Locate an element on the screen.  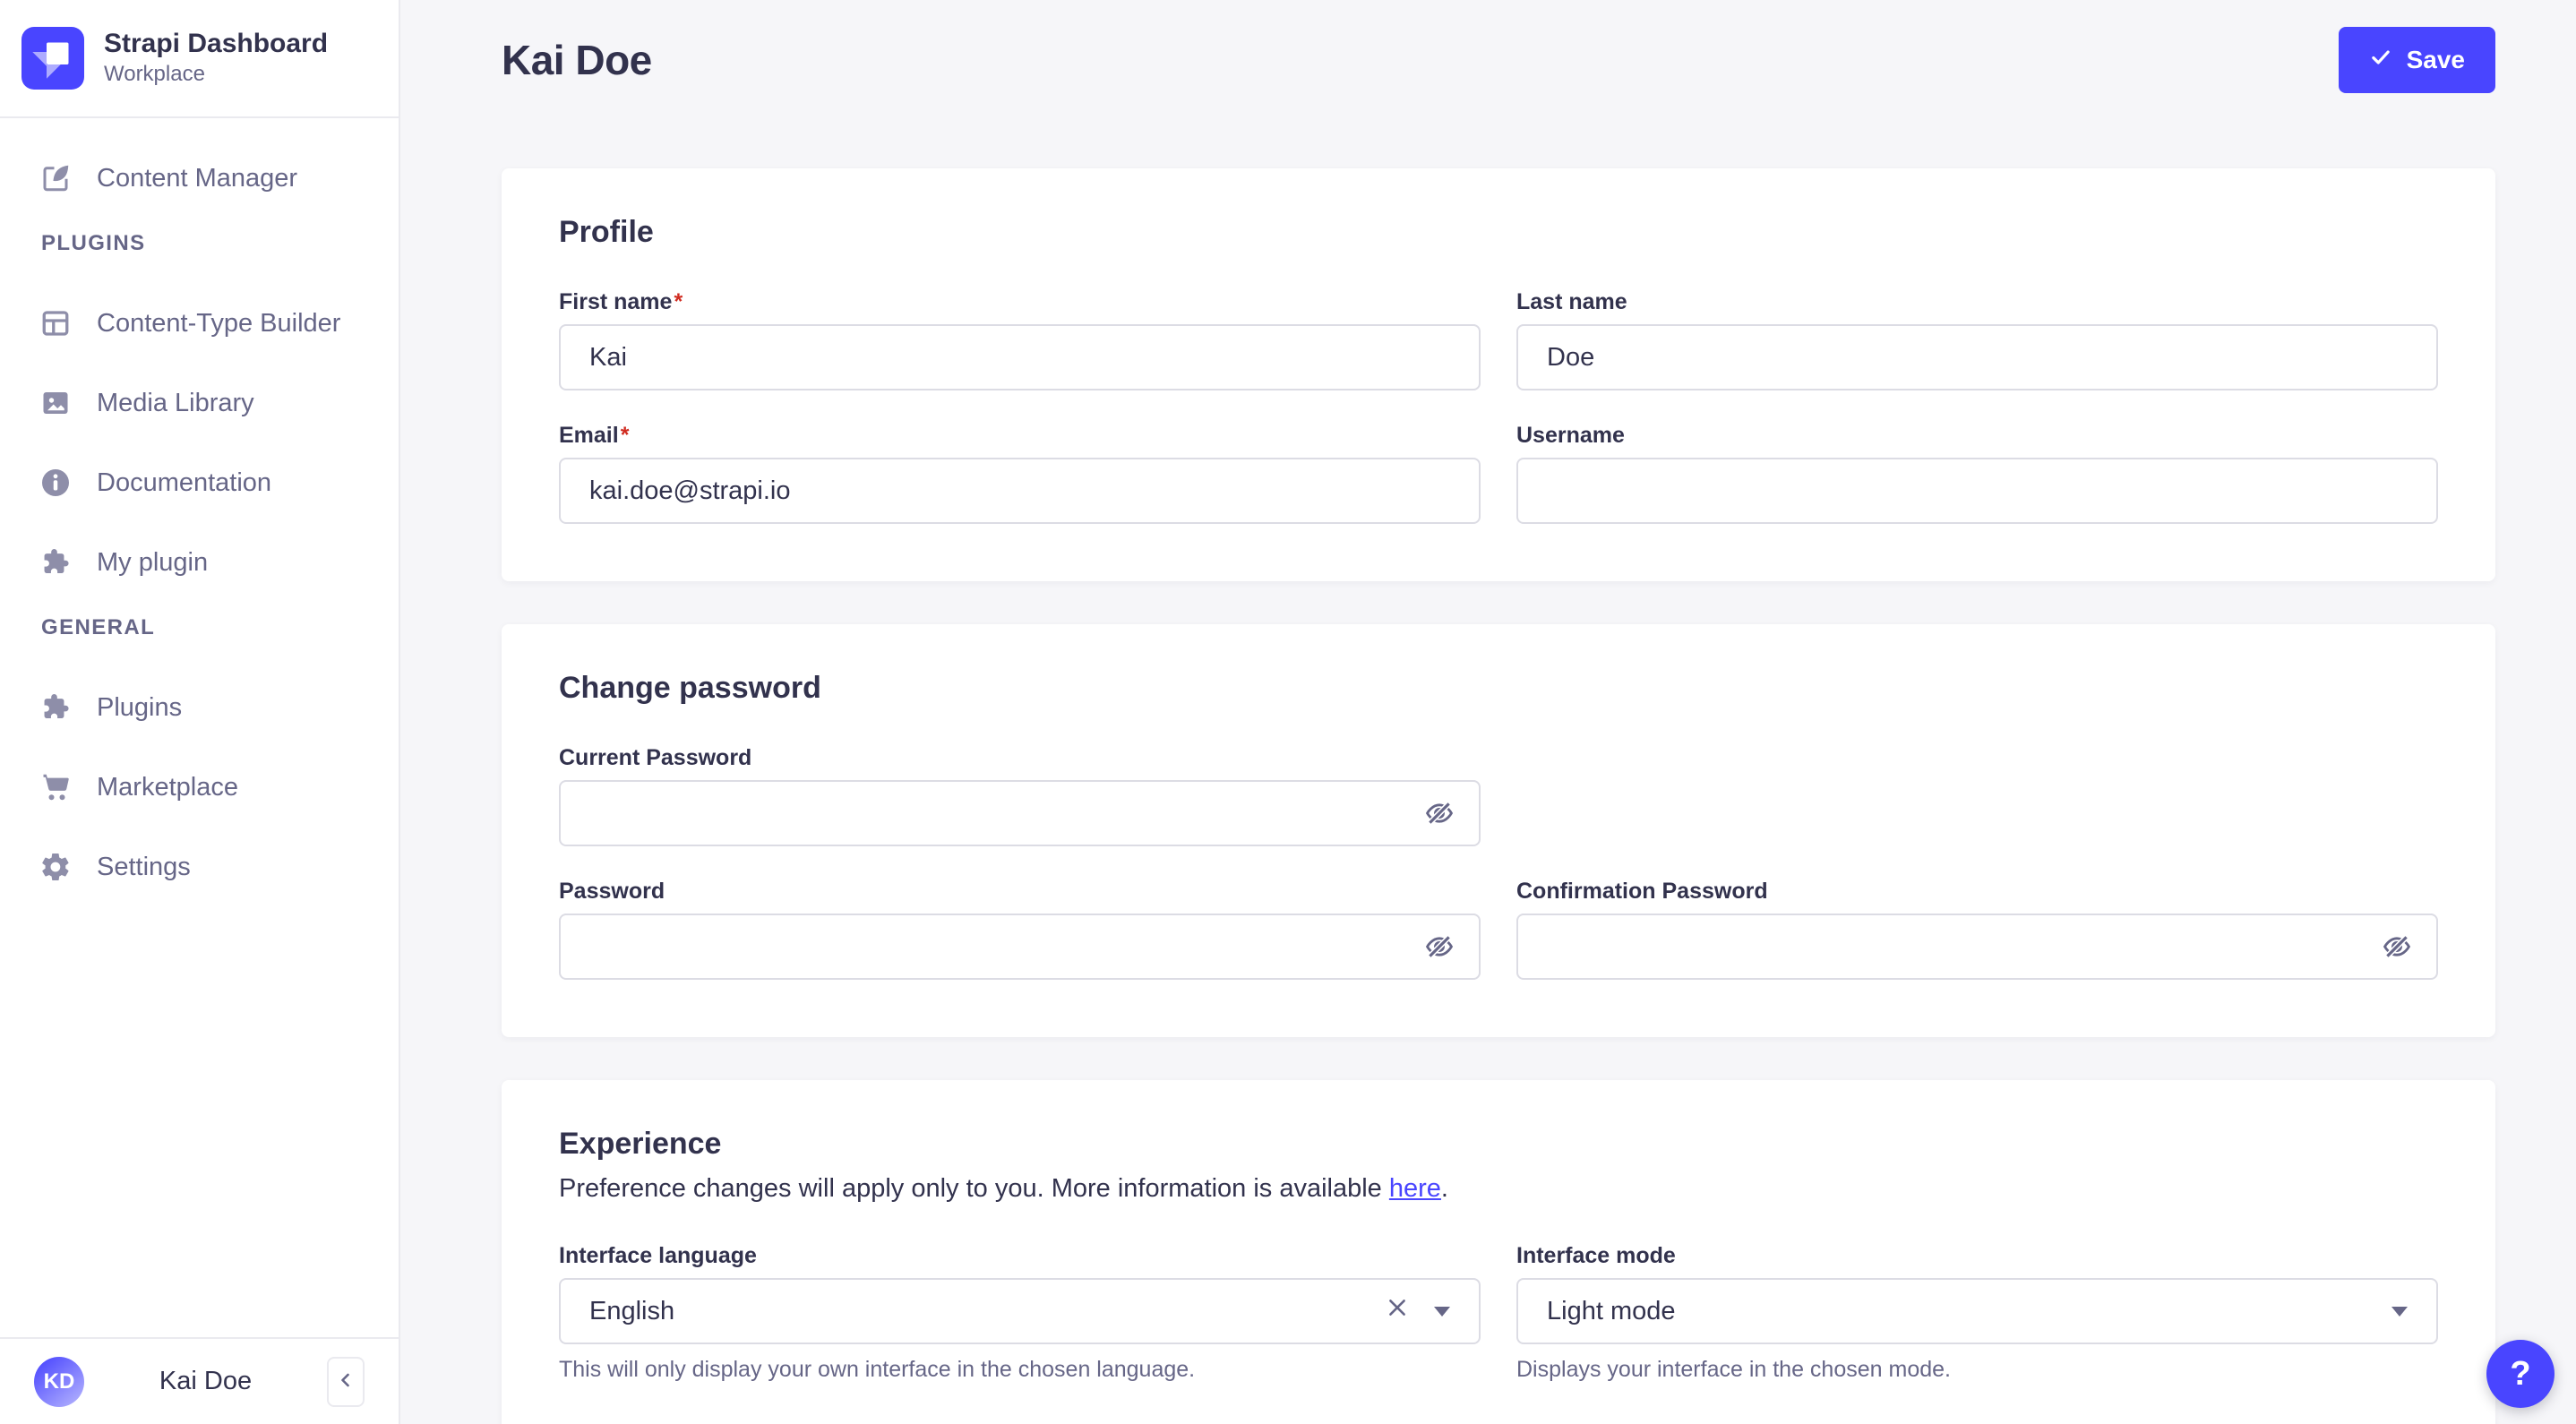
new-password-label: Password is located at coordinates (612, 891).